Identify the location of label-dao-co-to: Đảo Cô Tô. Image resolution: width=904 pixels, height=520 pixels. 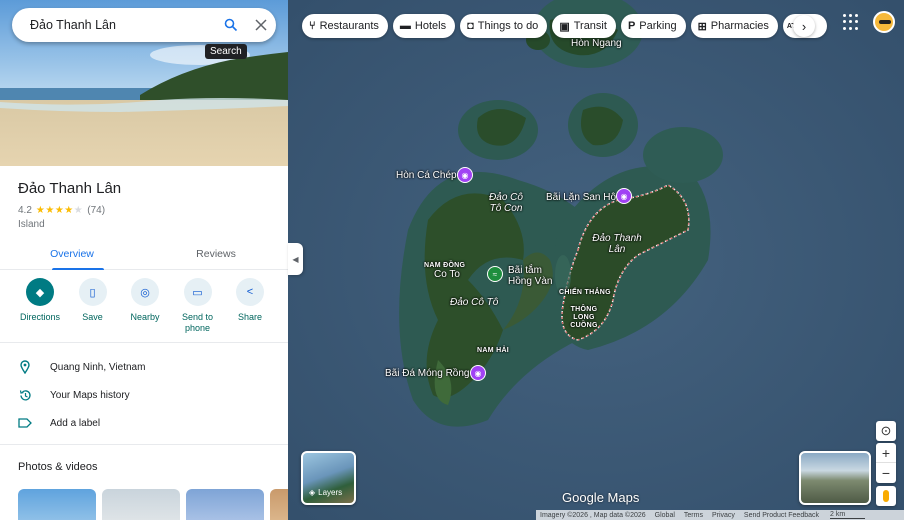
(474, 302).